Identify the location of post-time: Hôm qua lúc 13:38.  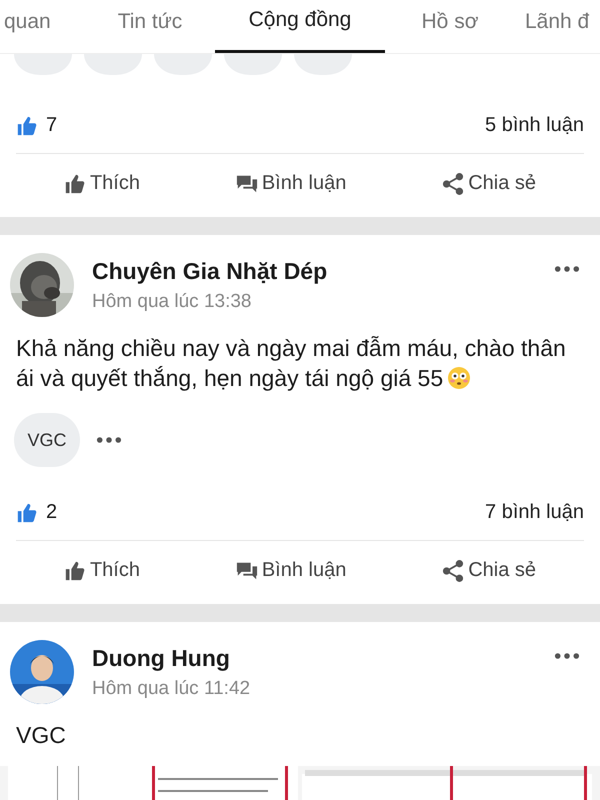
(172, 301).